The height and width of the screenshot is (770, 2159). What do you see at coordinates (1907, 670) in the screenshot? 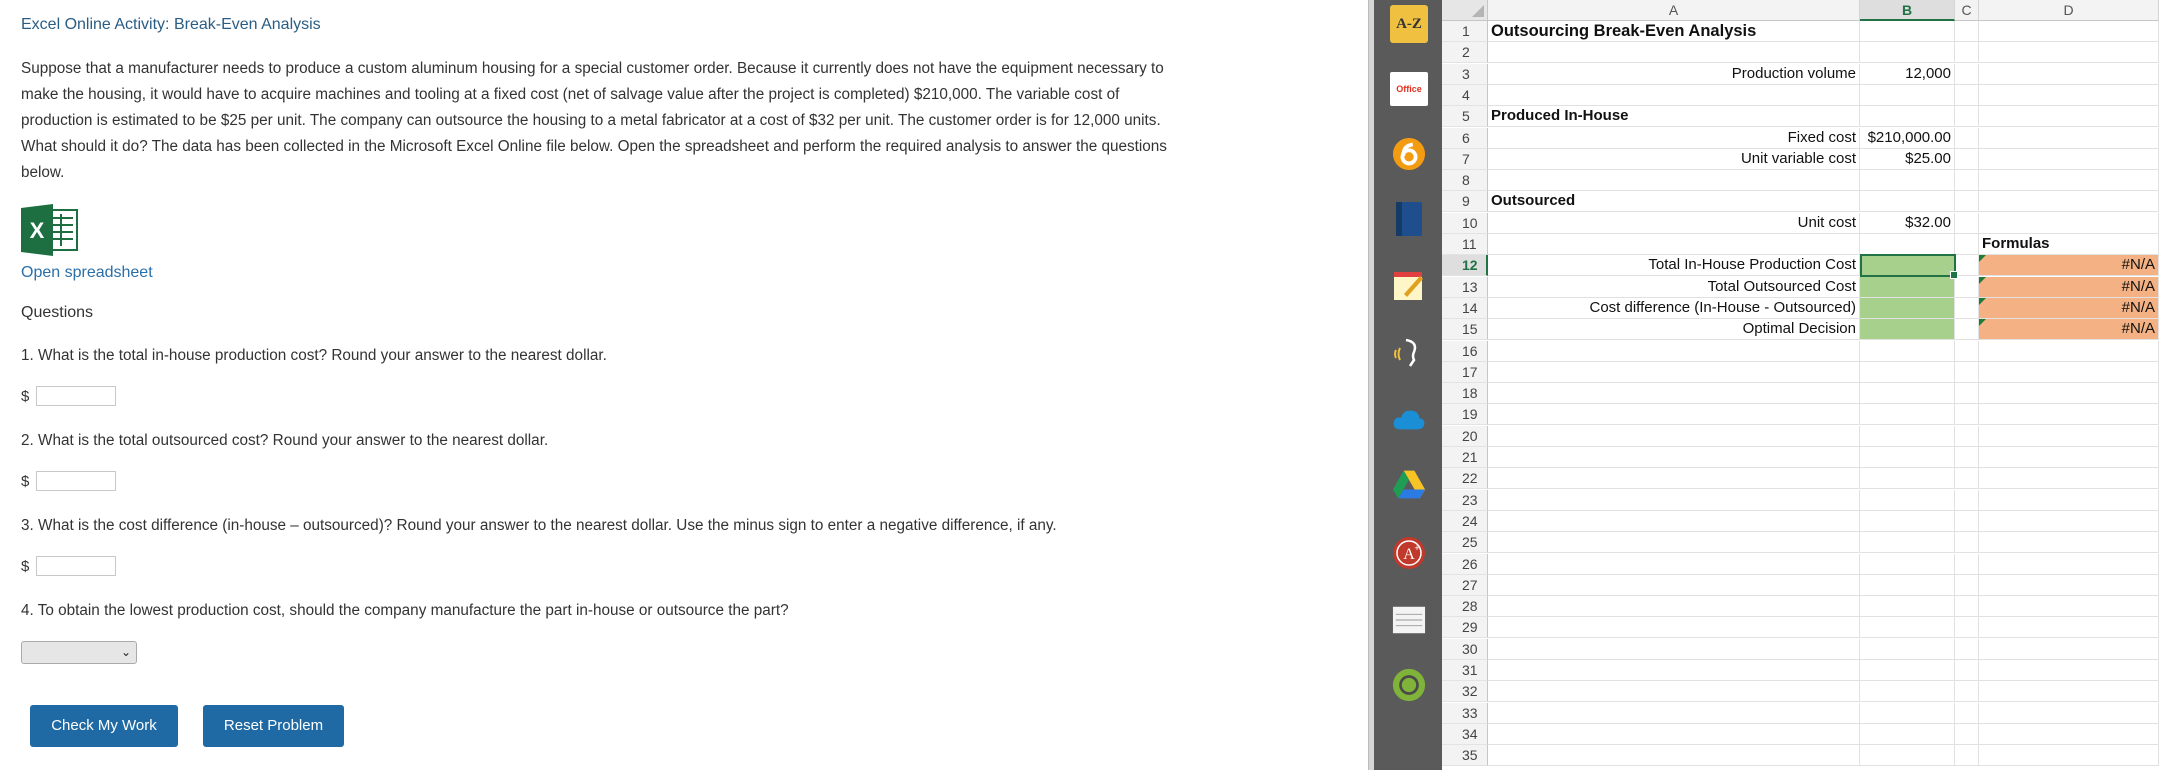
I see `cell-b31` at bounding box center [1907, 670].